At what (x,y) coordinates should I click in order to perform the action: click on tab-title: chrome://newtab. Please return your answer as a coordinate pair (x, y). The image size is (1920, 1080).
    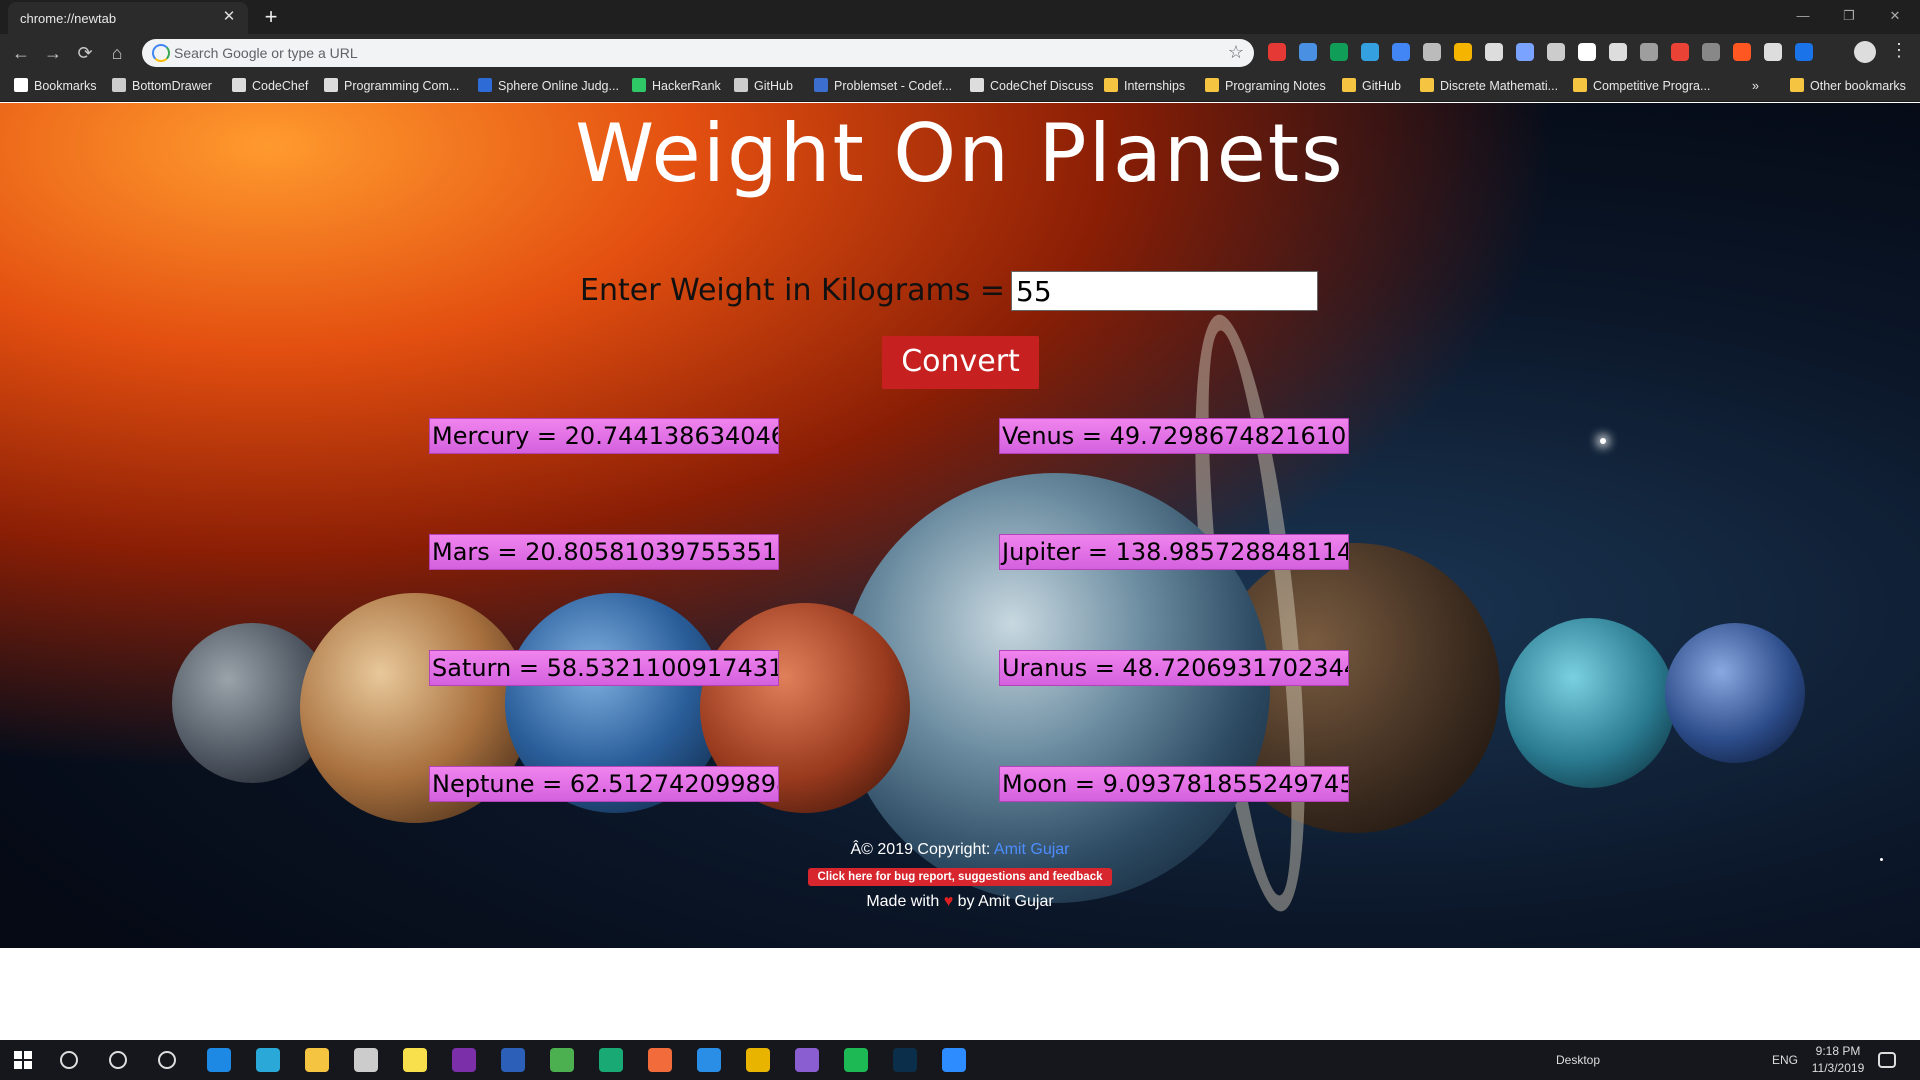
    Looking at the image, I should click on (68, 18).